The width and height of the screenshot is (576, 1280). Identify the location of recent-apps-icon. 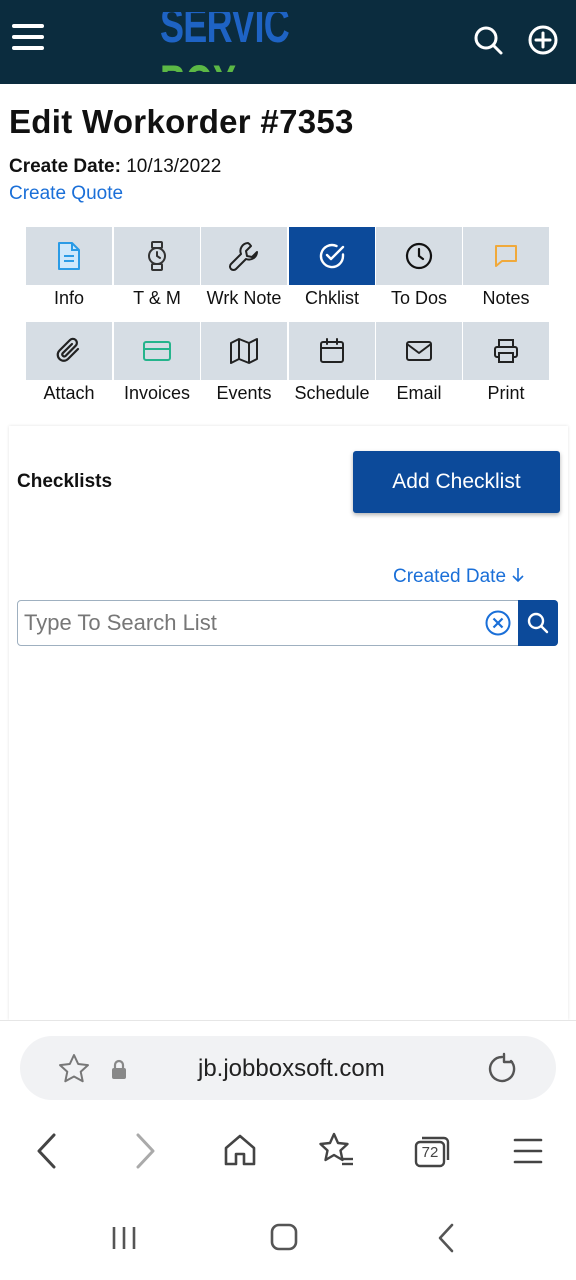
(124, 1238).